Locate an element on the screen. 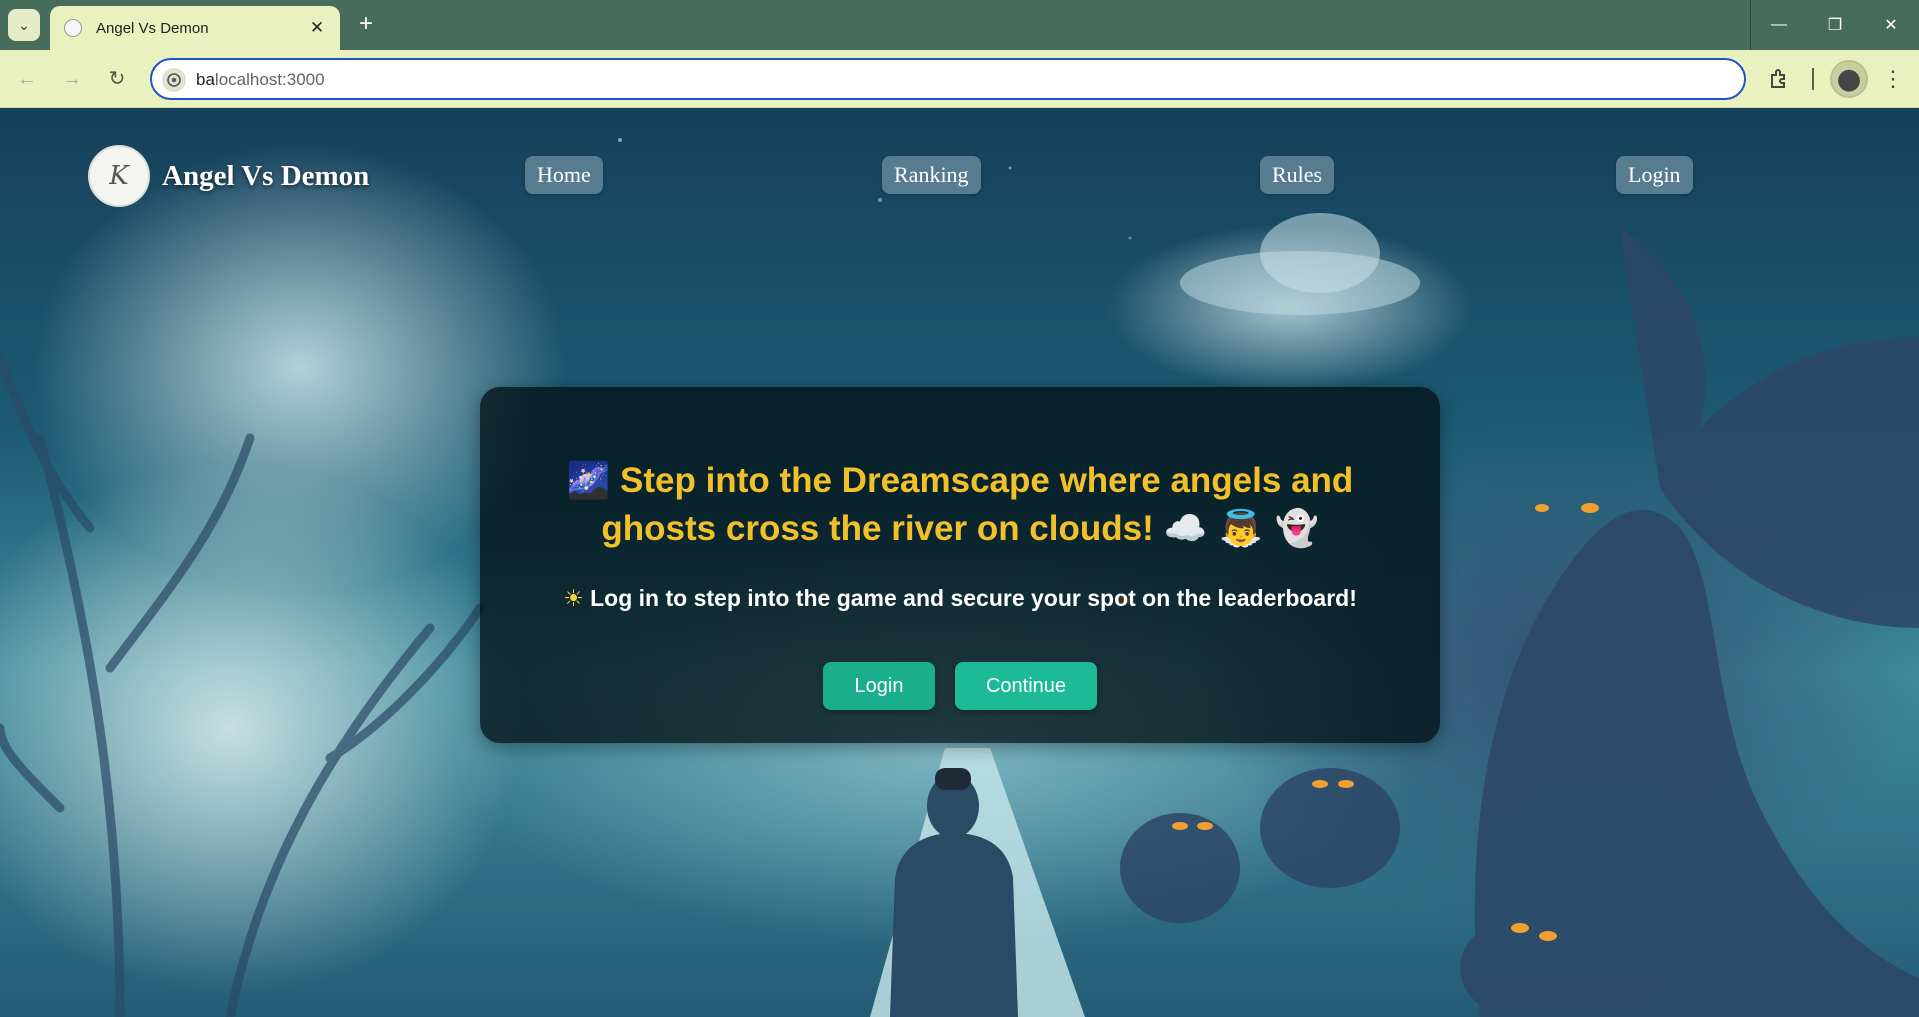 Image resolution: width=1919 pixels, height=1017 pixels. tab-title: Angel Vs Demon is located at coordinates (152, 28).